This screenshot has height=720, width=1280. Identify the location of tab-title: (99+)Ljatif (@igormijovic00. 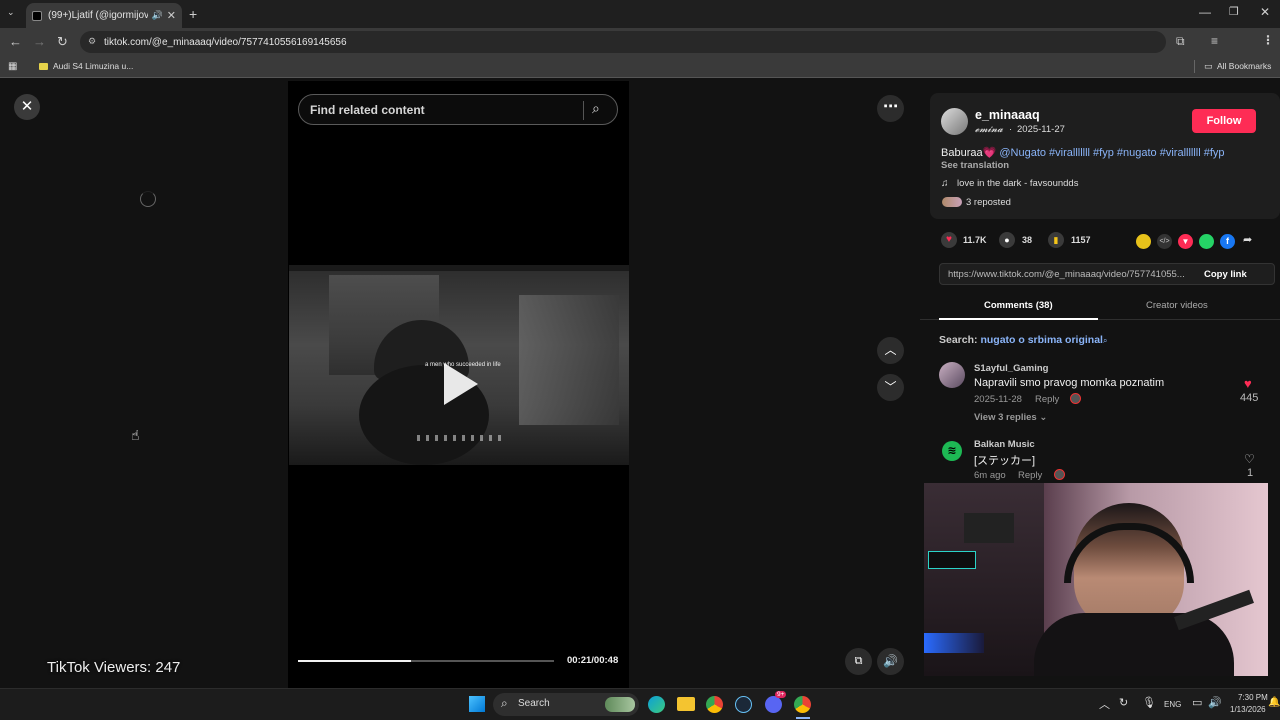
(98, 15).